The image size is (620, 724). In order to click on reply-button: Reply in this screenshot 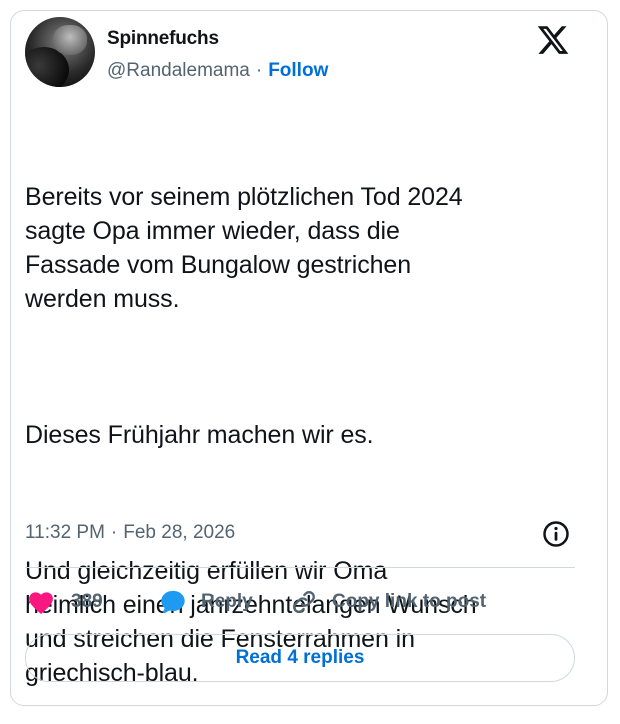, I will do `click(206, 602)`.